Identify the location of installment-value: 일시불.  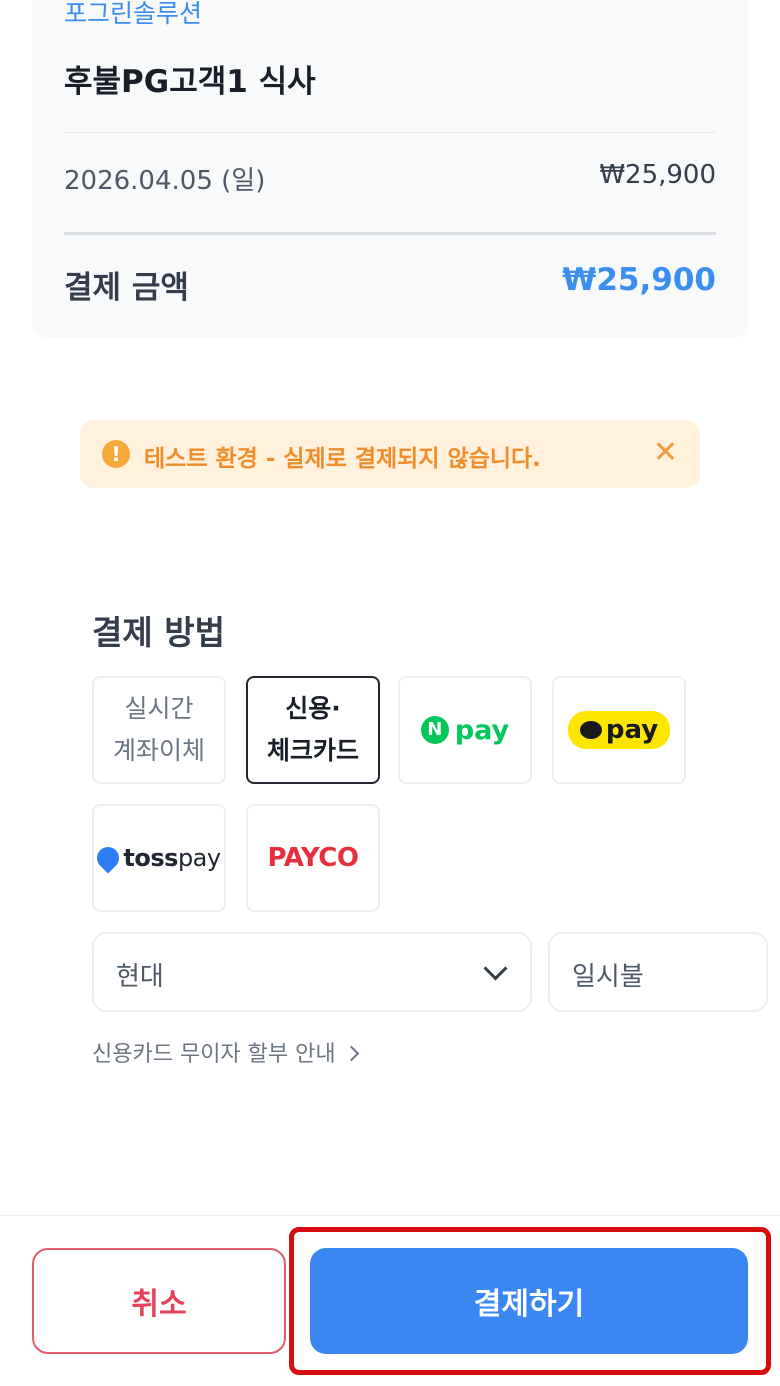
(608, 977).